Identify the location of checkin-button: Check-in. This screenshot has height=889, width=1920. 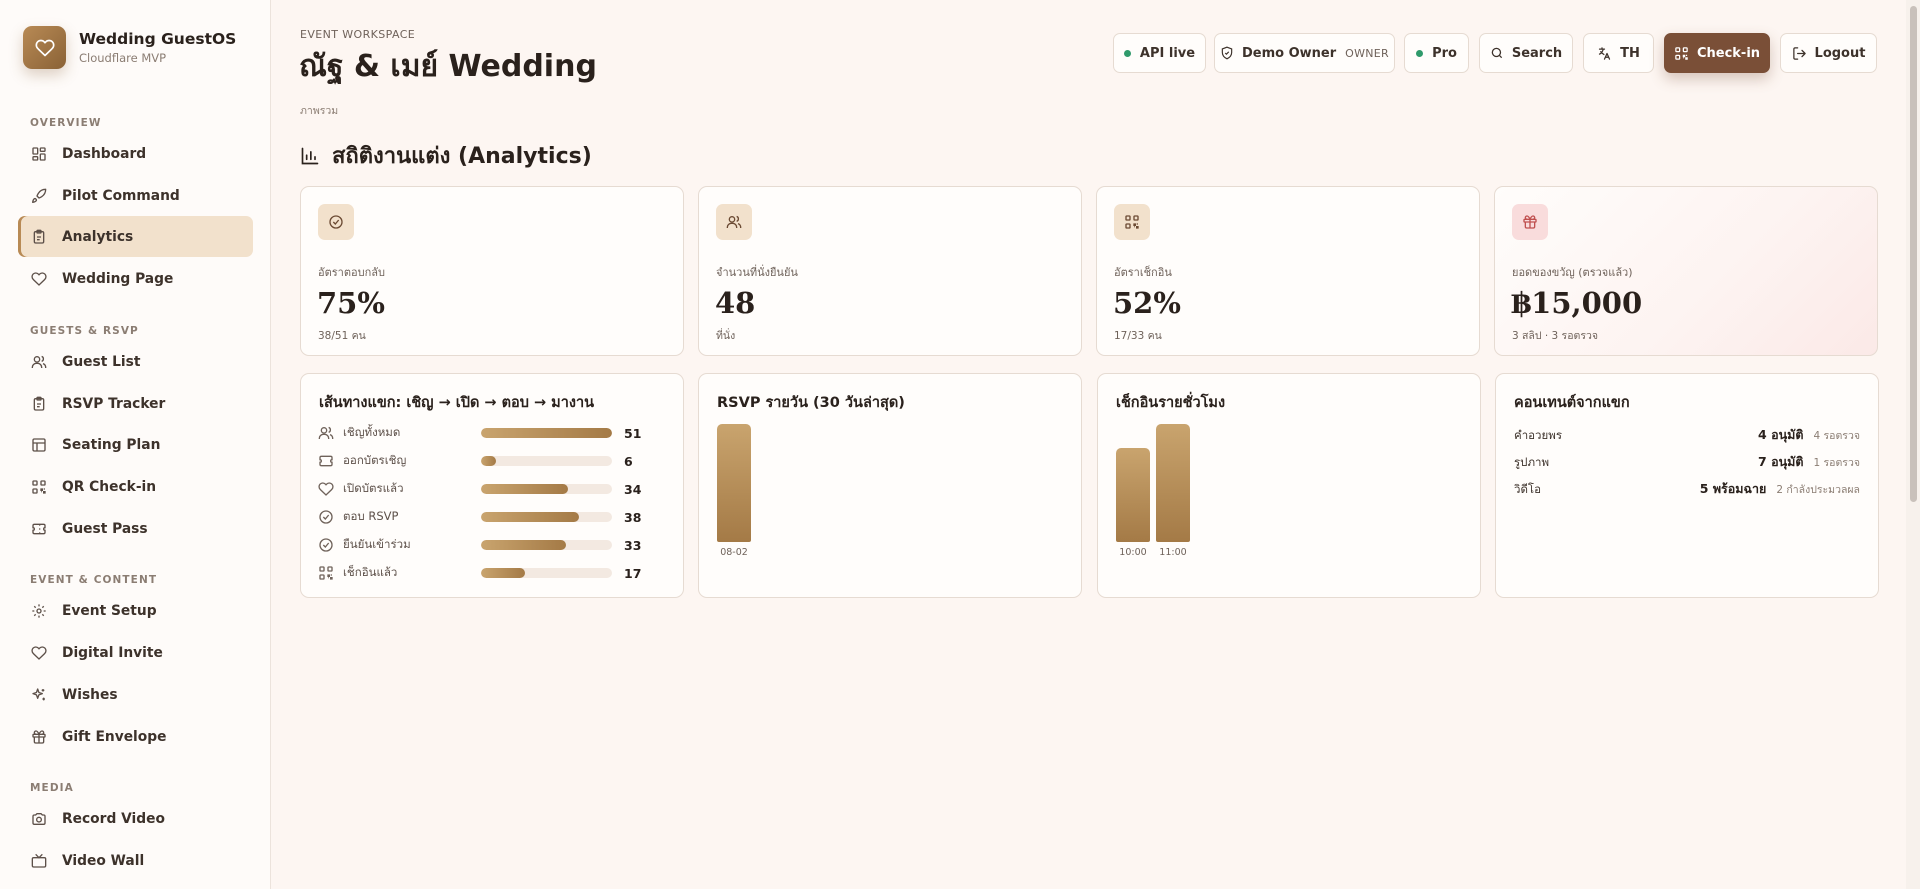
(1717, 53).